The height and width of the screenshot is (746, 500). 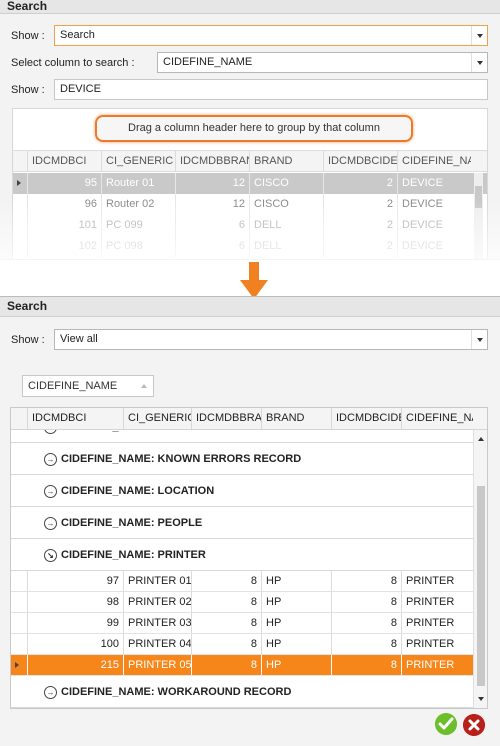 I want to click on down-arrow-icon, so click(x=254, y=280).